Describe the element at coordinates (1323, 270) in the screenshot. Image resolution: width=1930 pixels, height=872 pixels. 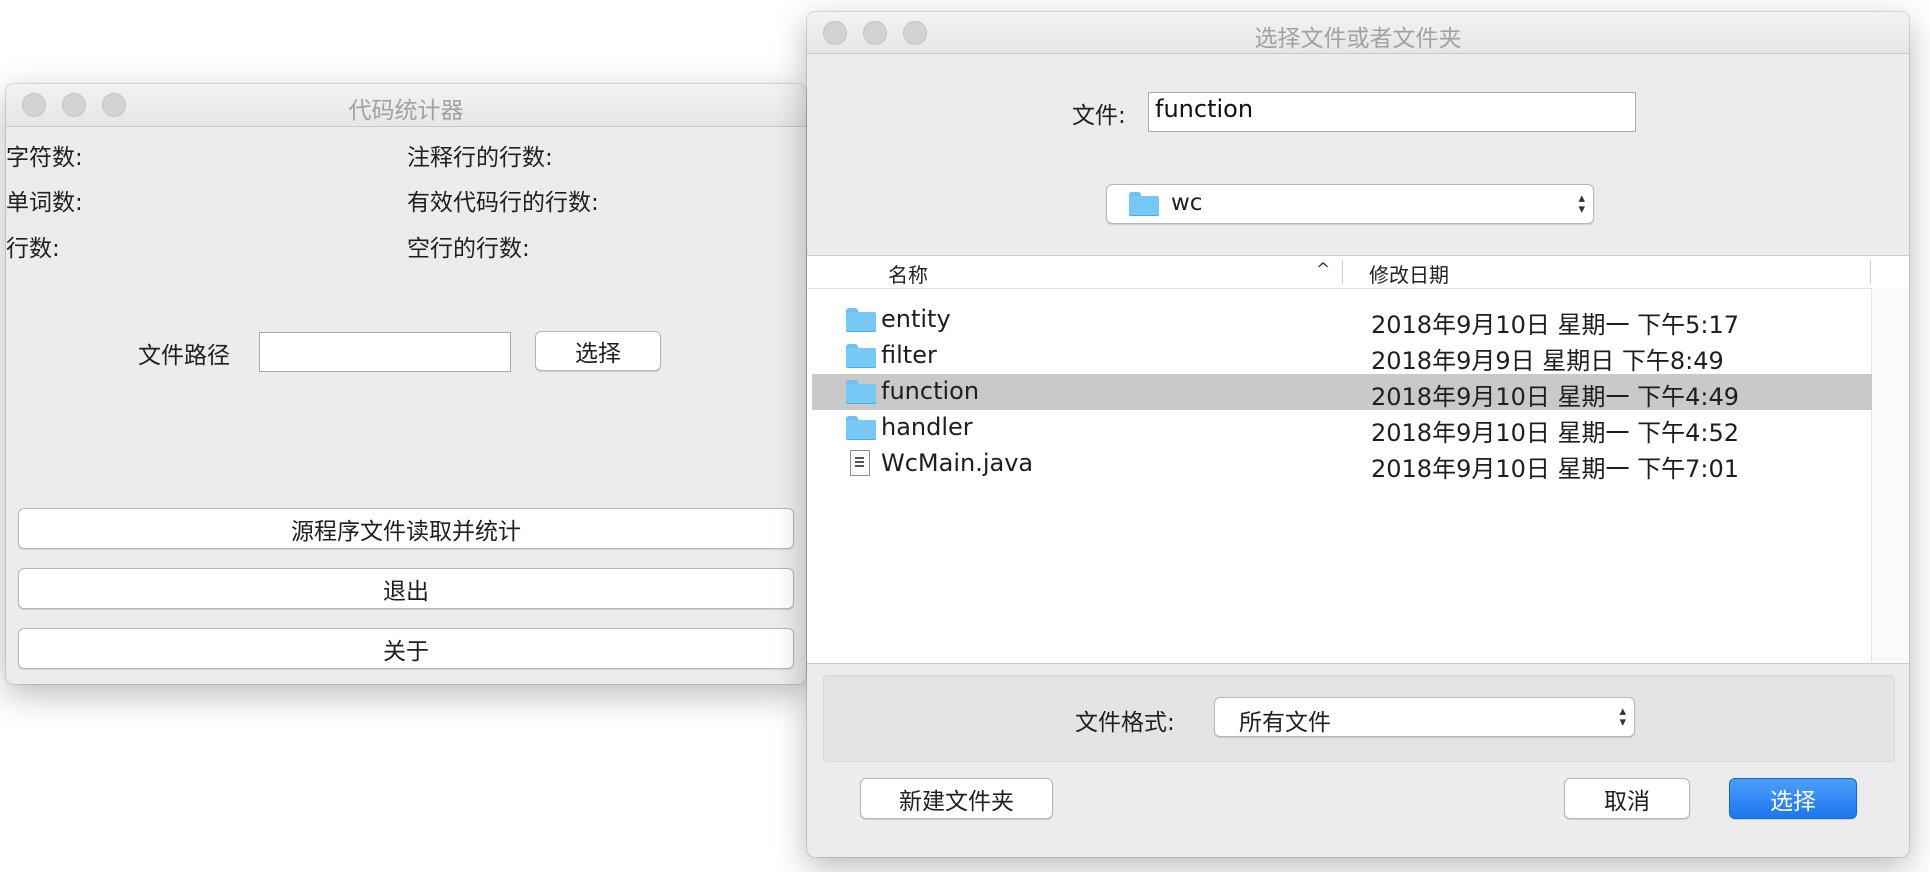
I see `sort-ascending-icon: ^` at that location.